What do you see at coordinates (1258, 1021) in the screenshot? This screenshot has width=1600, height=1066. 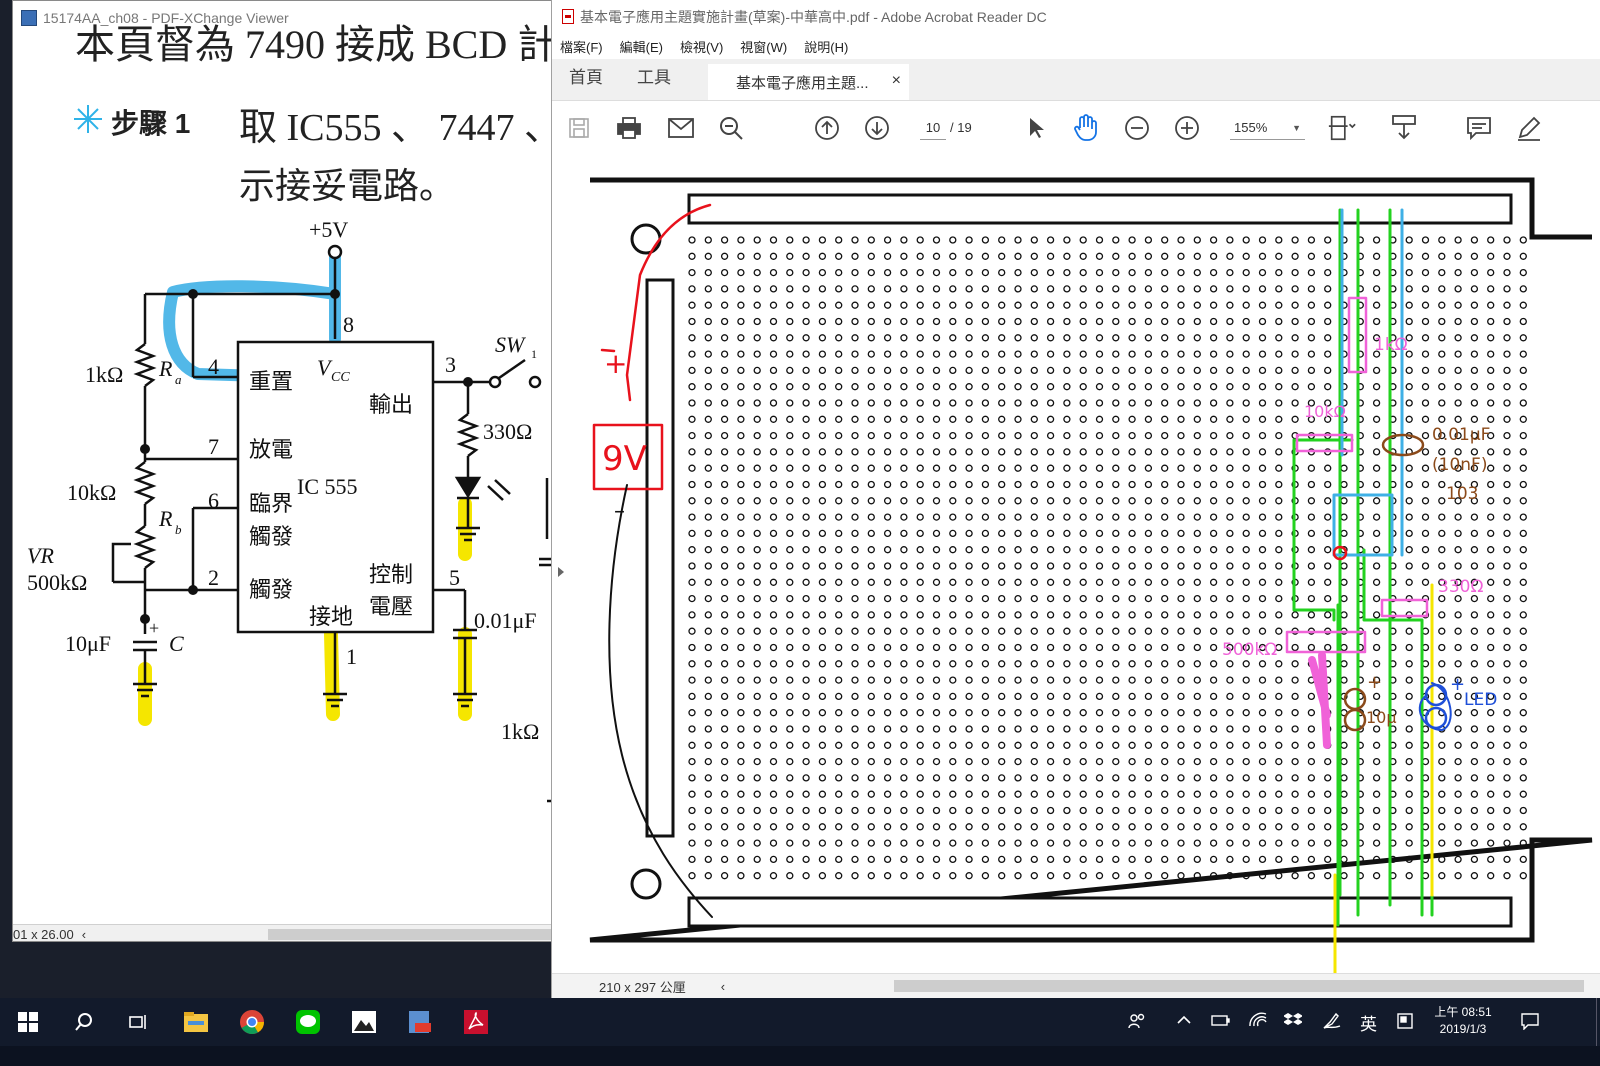 I see `wifi-icon` at bounding box center [1258, 1021].